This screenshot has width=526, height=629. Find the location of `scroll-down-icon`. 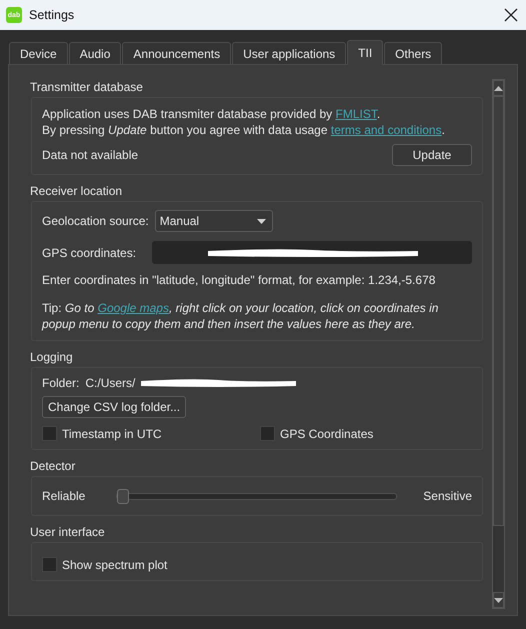

scroll-down-icon is located at coordinates (498, 600).